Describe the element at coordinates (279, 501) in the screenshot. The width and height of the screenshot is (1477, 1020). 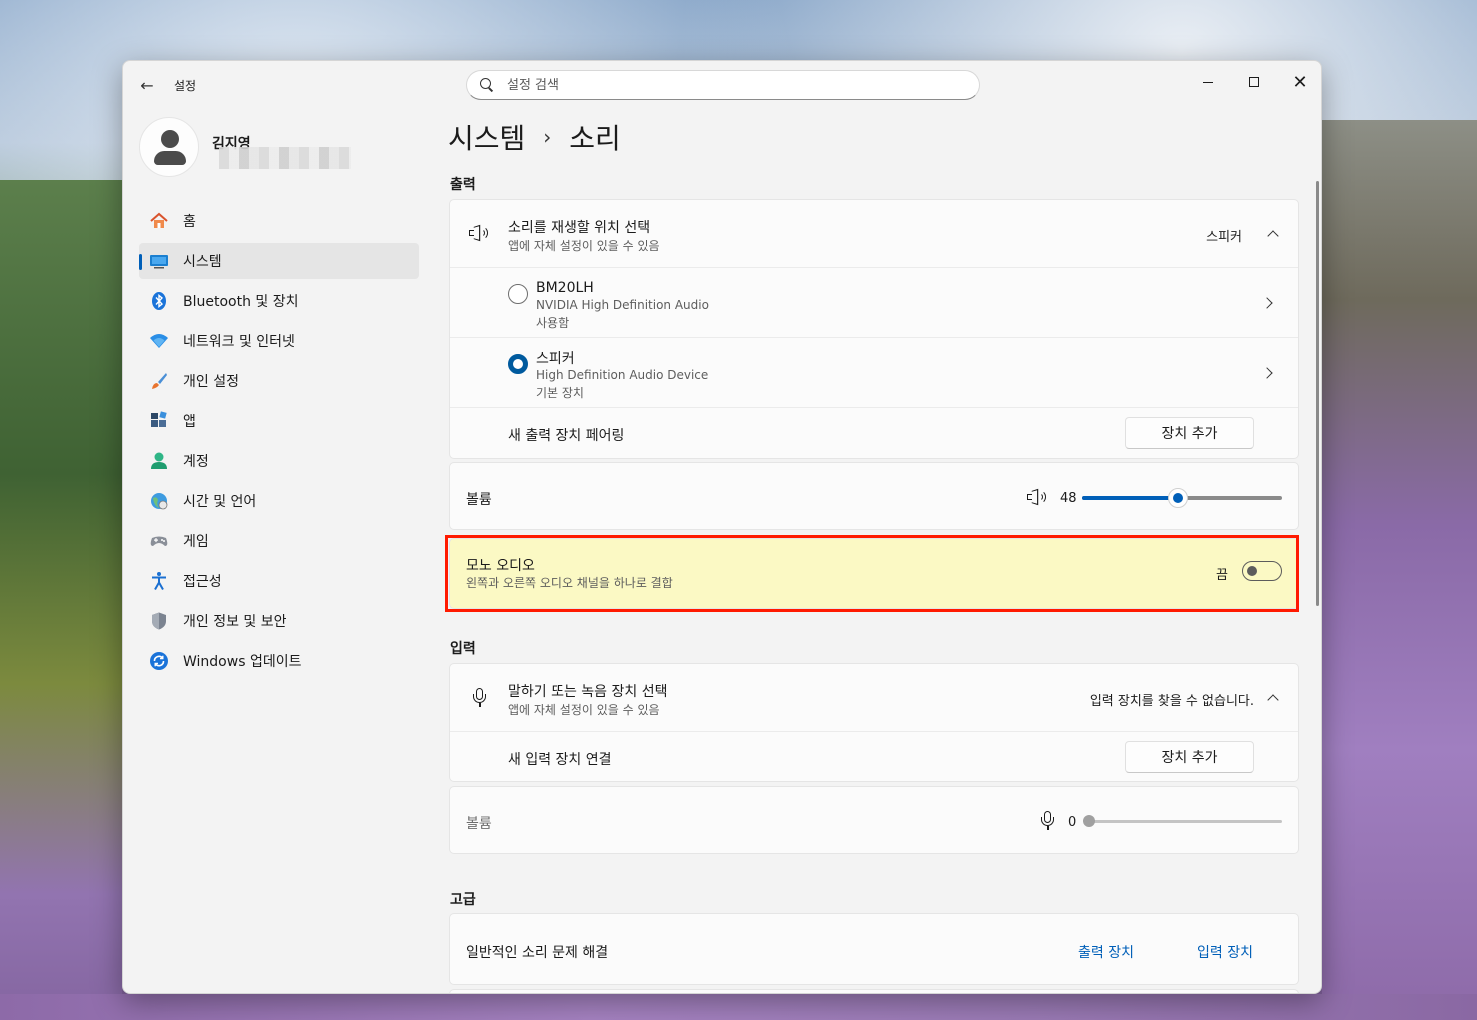
I see `sidebar-item-time-language: 시간 및 언어` at that location.